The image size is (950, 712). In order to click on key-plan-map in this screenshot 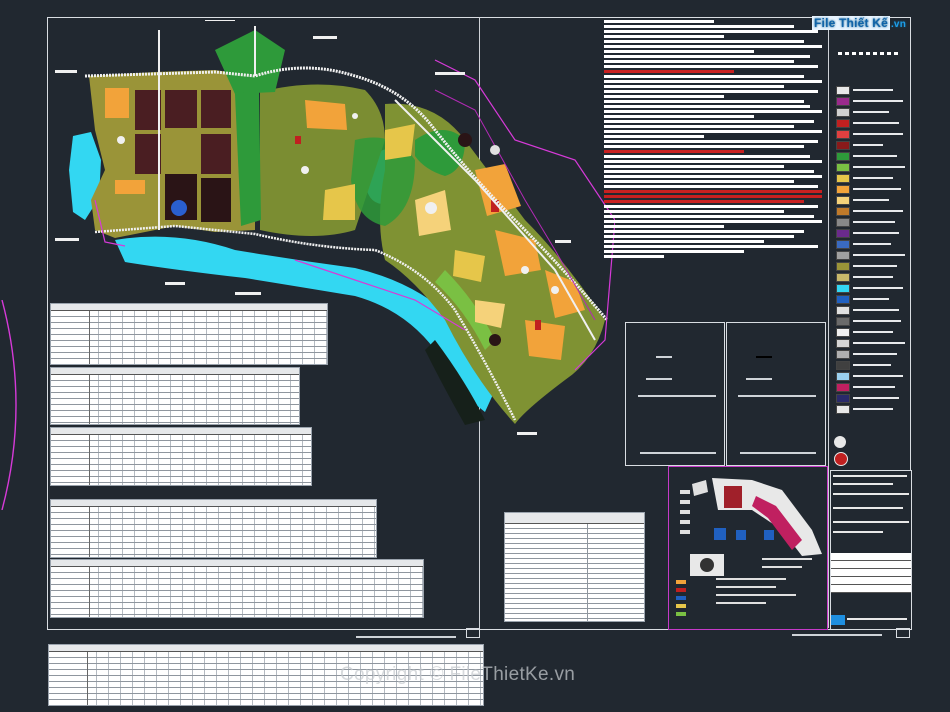, I will do `click(749, 547)`.